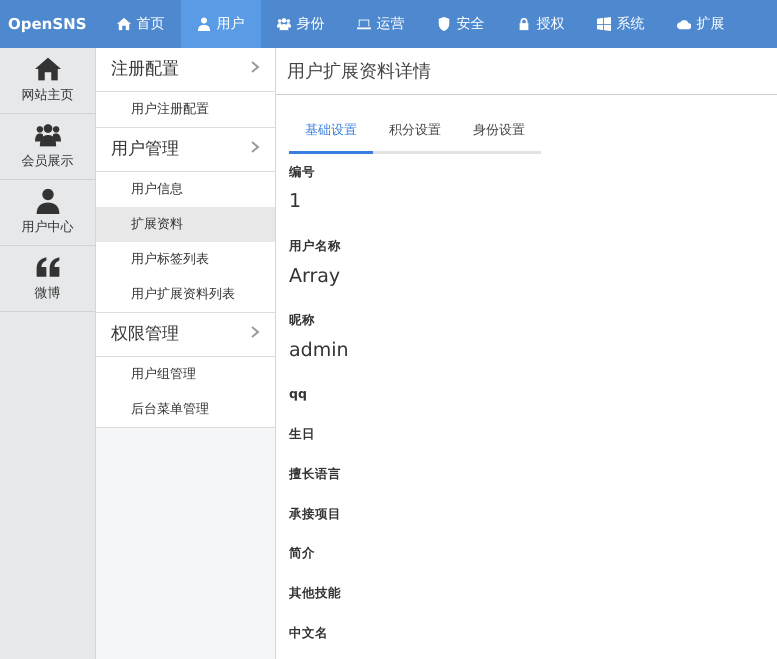  Describe the element at coordinates (185, 224) in the screenshot. I see `menu-item: 扩展资料` at that location.